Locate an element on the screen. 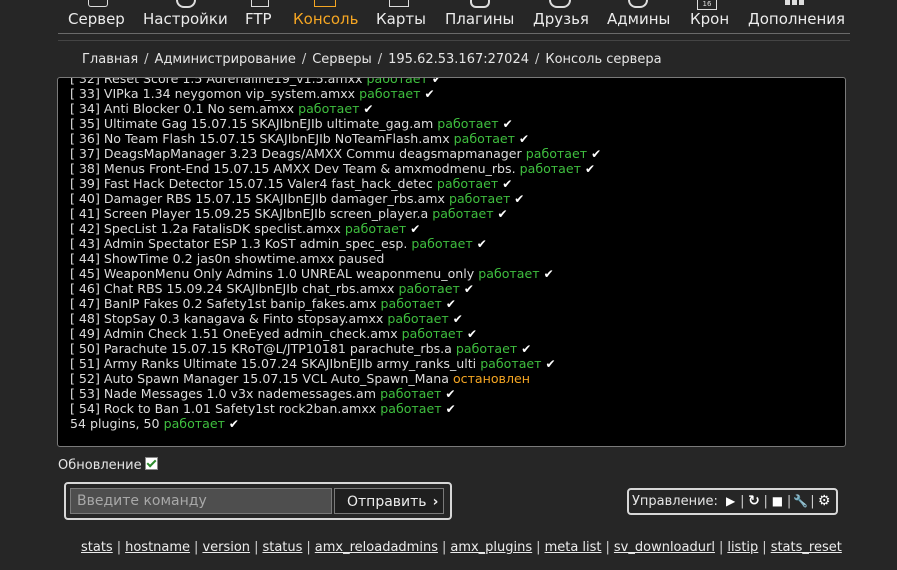  breadcrumb-current: Консоль сервера is located at coordinates (603, 59).